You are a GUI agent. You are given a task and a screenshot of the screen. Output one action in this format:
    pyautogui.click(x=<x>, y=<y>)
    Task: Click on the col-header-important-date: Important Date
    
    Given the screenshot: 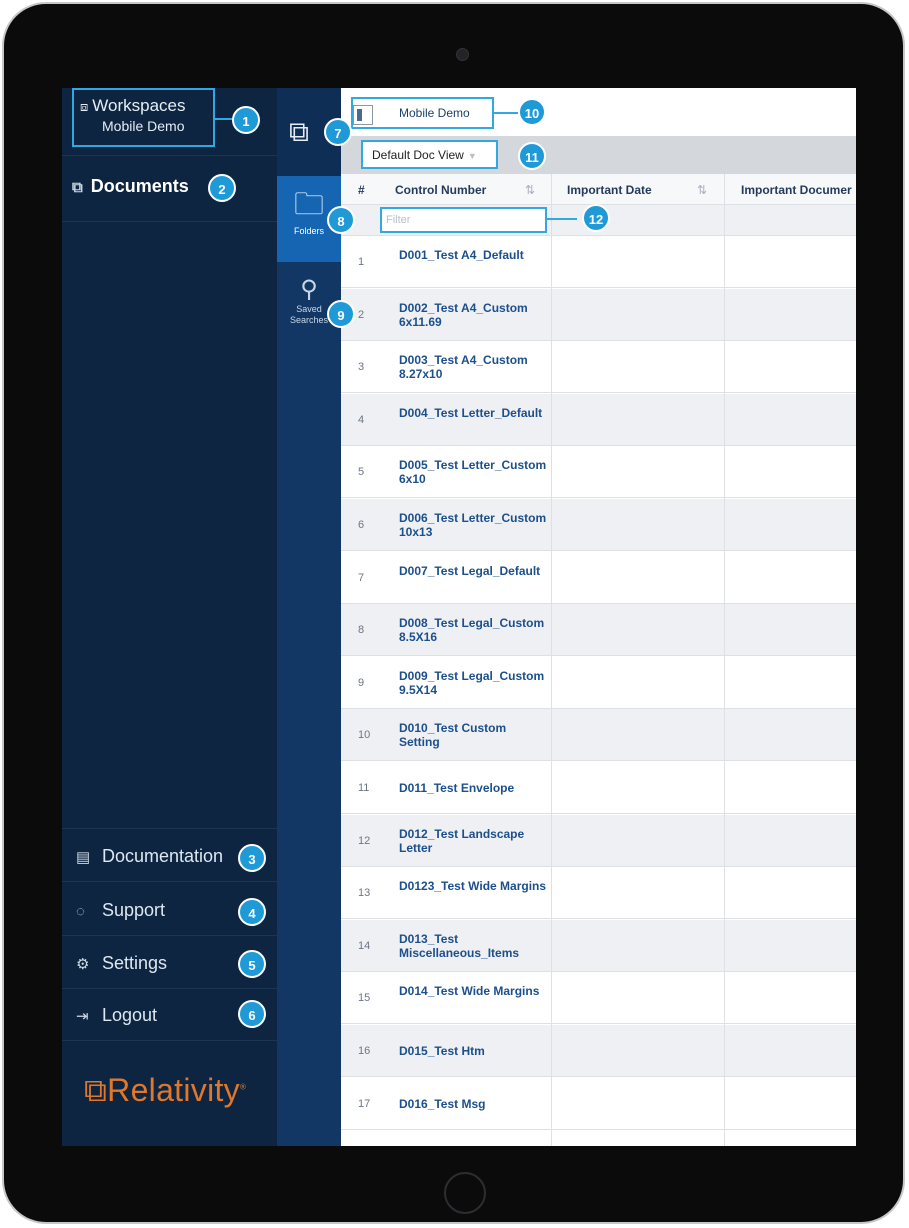 What is the action you would take?
    pyautogui.click(x=609, y=190)
    